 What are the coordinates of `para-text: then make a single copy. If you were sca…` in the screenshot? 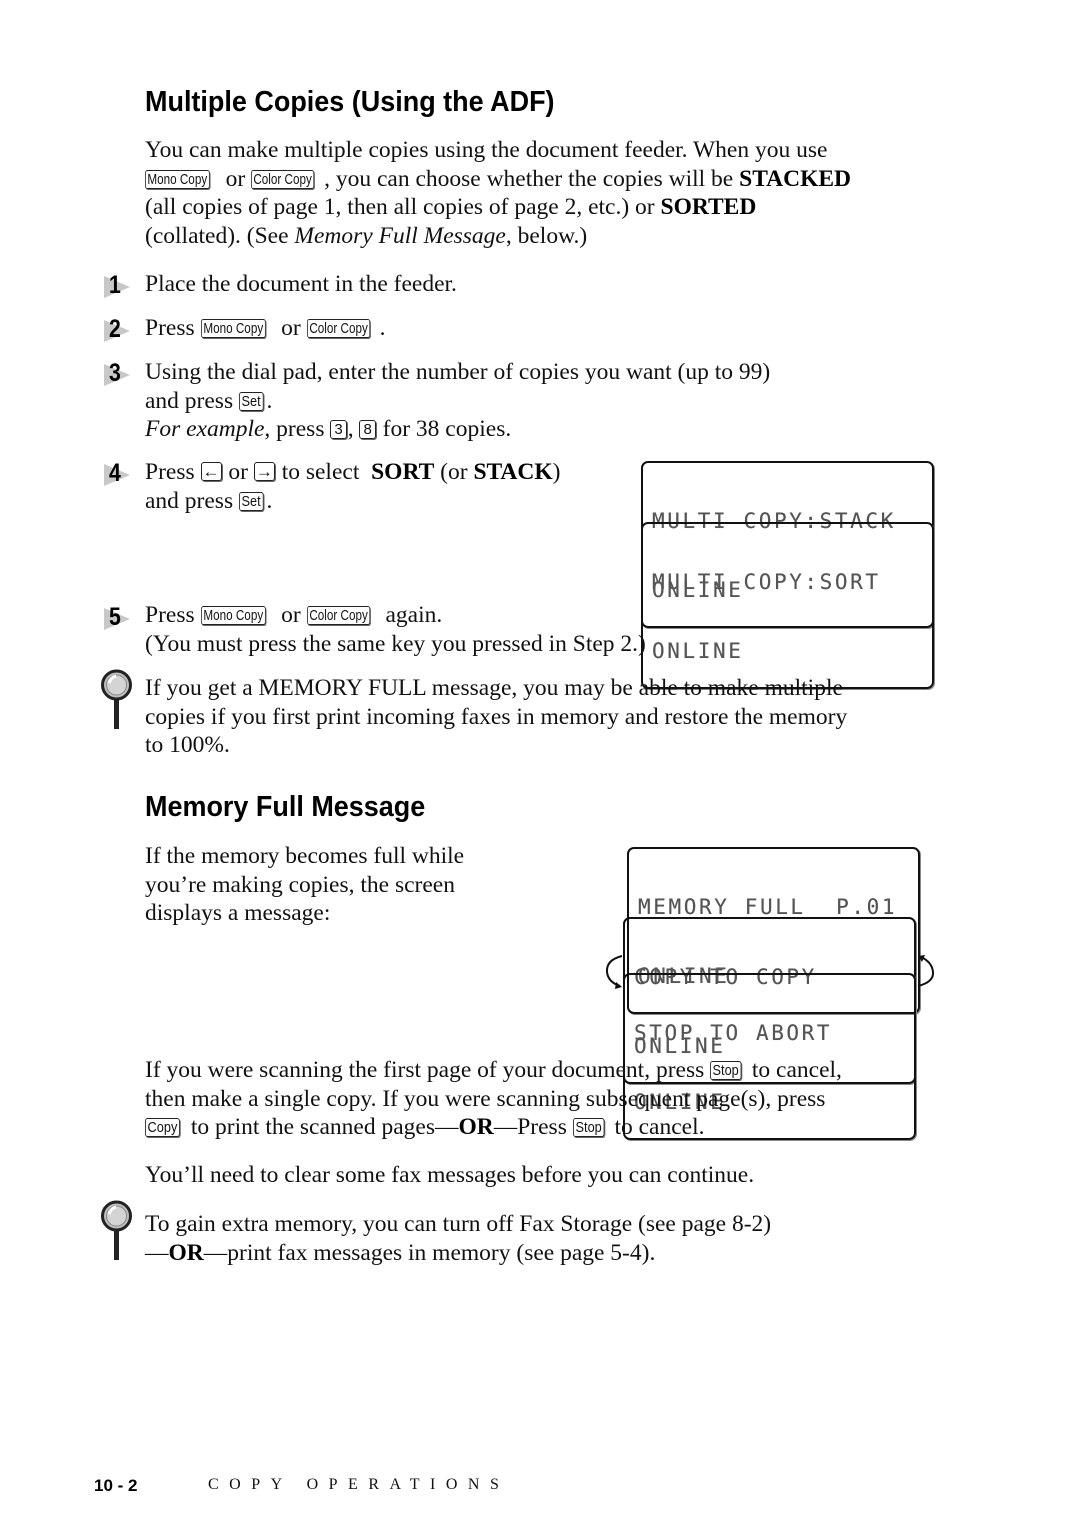 It's located at (485, 1098).